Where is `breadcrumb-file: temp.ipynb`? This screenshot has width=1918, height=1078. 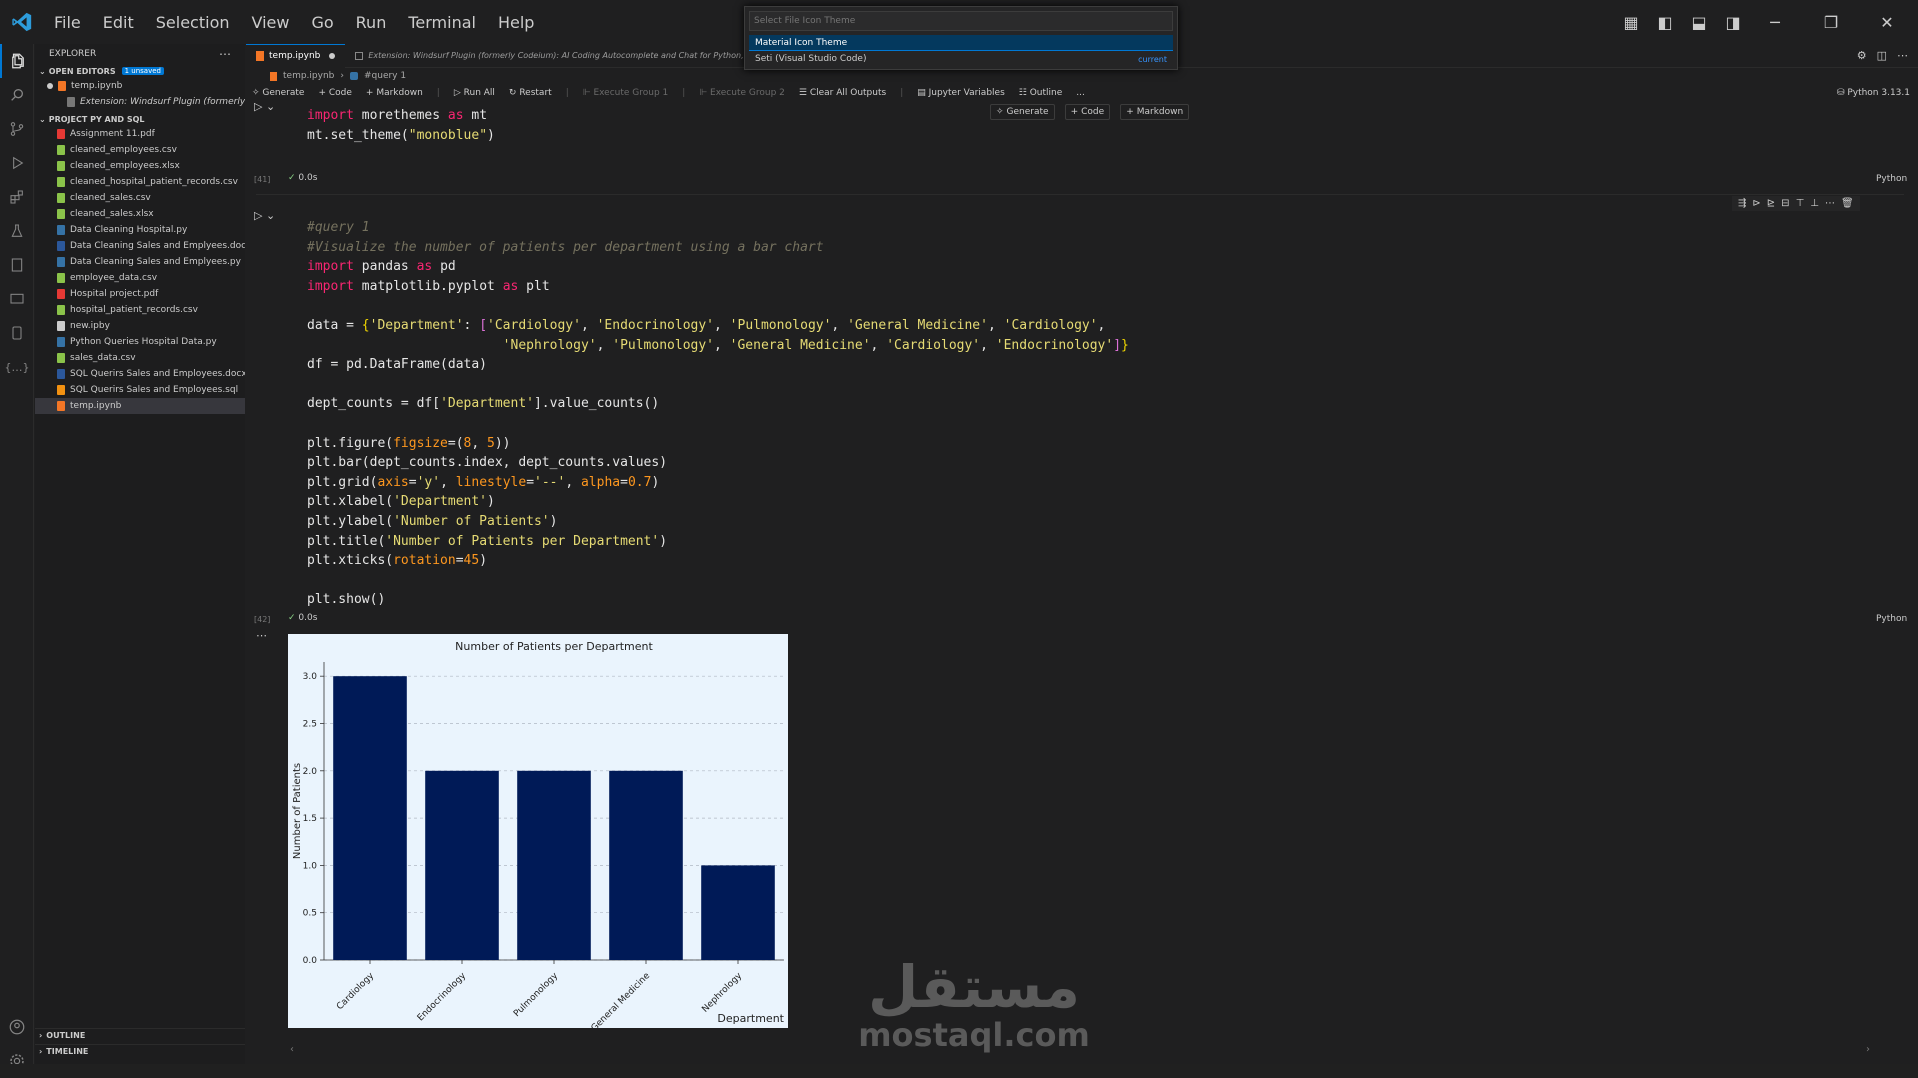 breadcrumb-file: temp.ipynb is located at coordinates (308, 76).